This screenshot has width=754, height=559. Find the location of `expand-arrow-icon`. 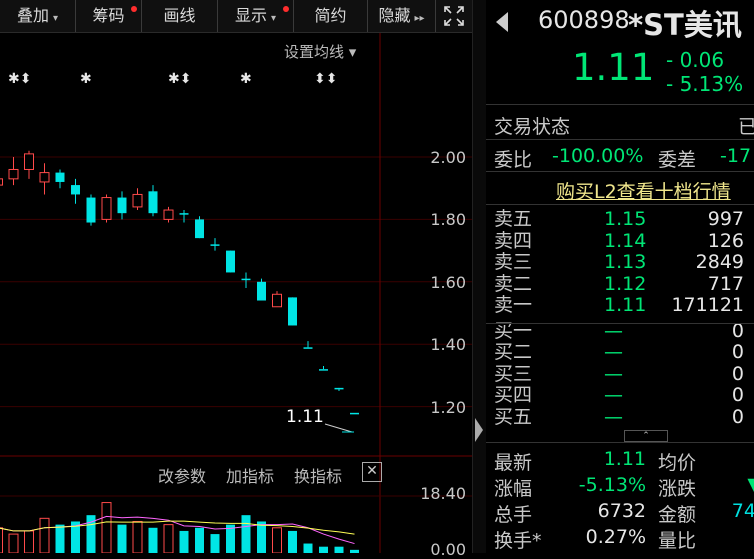

expand-arrow-icon is located at coordinates (479, 430).